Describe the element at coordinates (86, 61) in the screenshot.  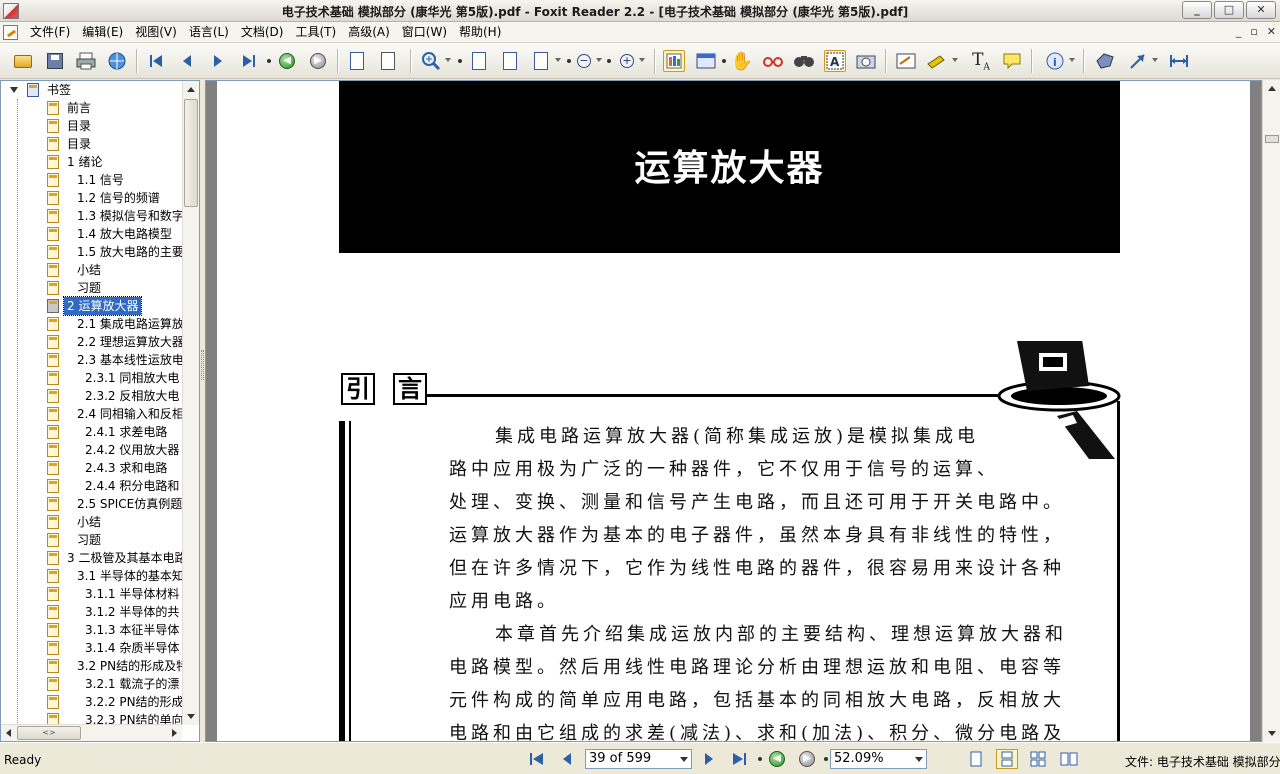
I see `print-icon` at that location.